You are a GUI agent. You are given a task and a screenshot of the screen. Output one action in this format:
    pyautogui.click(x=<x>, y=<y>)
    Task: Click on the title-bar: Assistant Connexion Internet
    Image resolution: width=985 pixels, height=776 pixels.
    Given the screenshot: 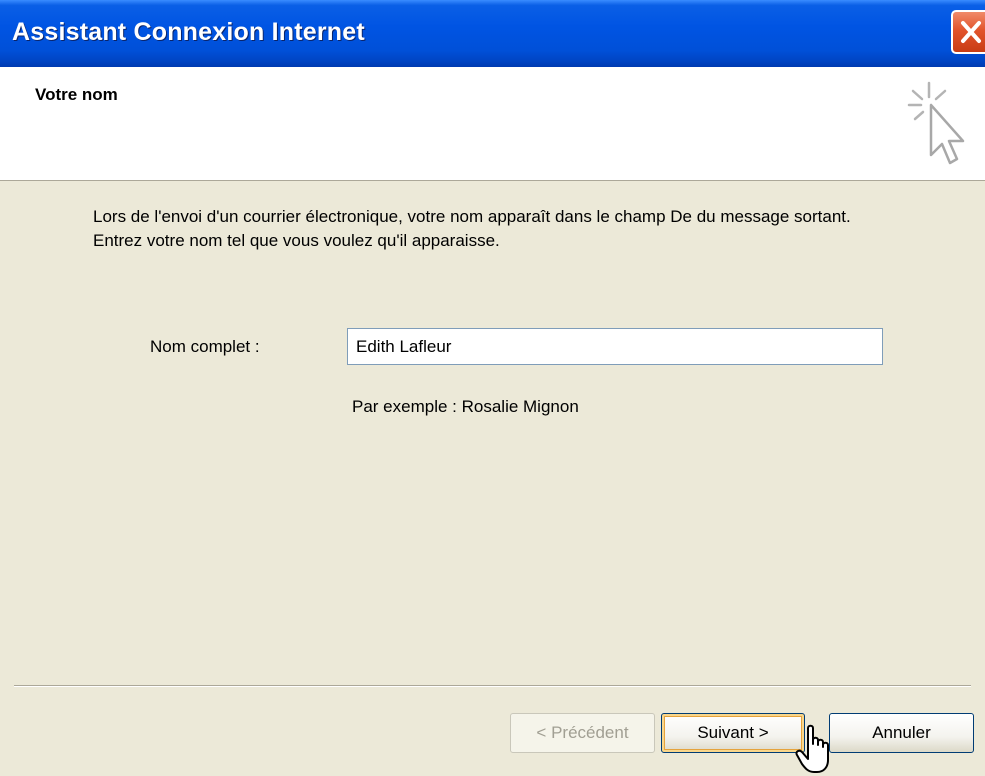 What is the action you would take?
    pyautogui.click(x=492, y=33)
    